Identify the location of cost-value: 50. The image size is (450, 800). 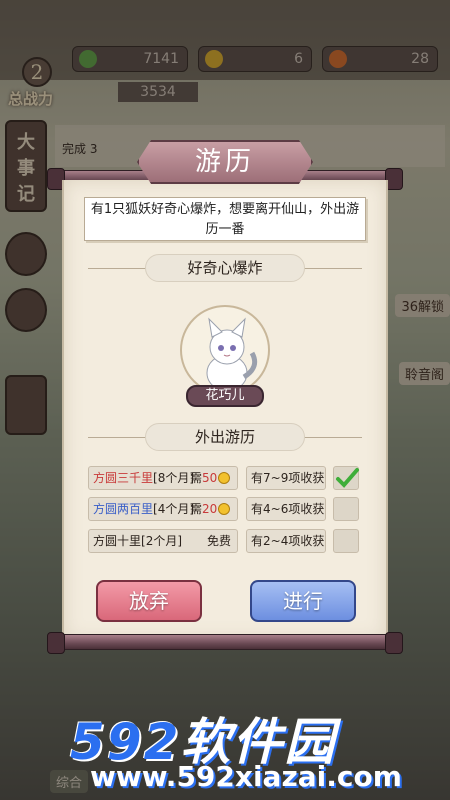
(210, 478).